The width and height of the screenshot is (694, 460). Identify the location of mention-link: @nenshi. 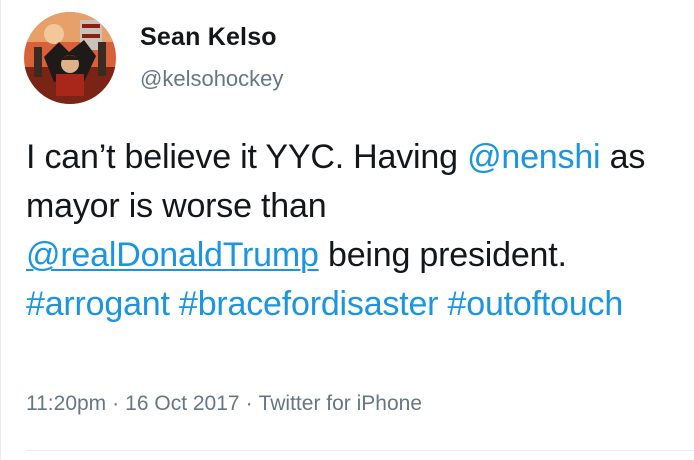
(534, 157).